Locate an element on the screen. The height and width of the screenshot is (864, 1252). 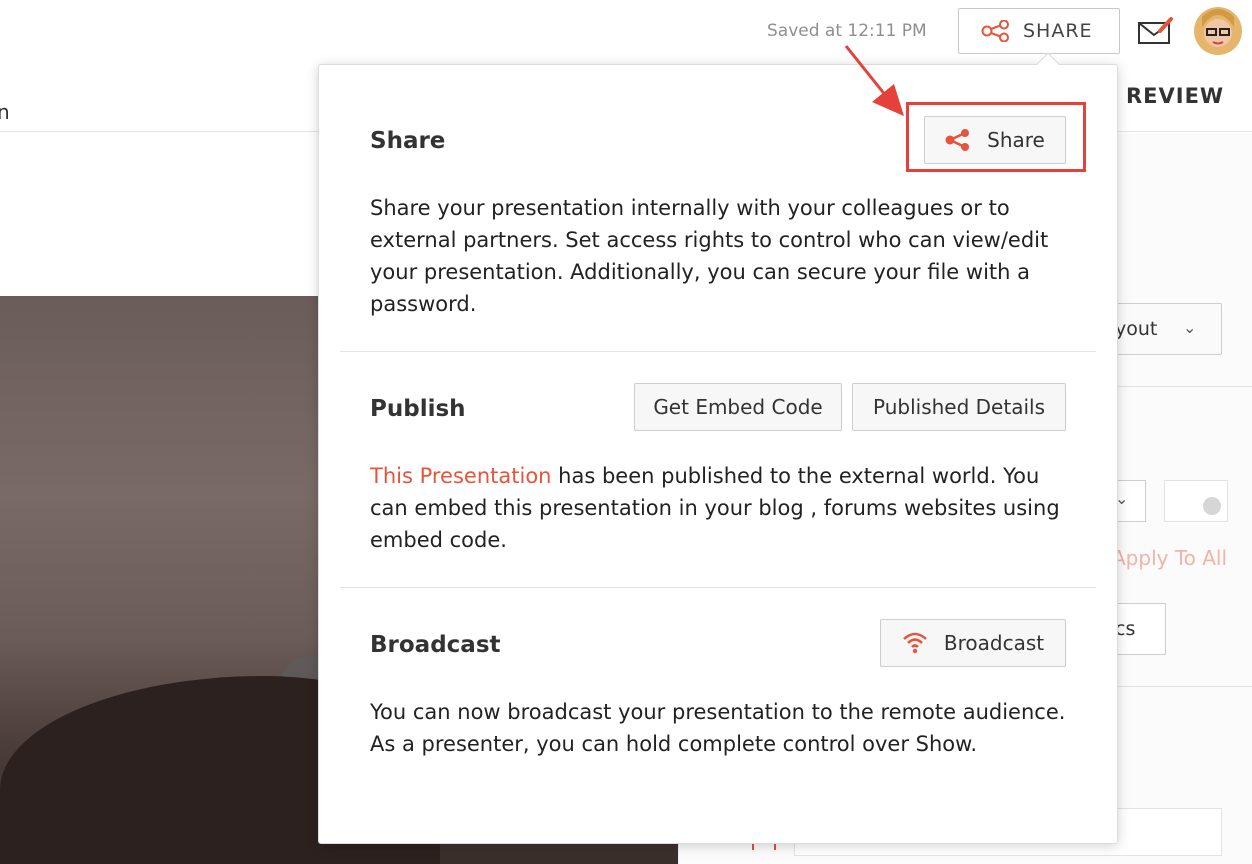
top-header: Saved at 12:11 PM SHARE is located at coordinates (626, 32).